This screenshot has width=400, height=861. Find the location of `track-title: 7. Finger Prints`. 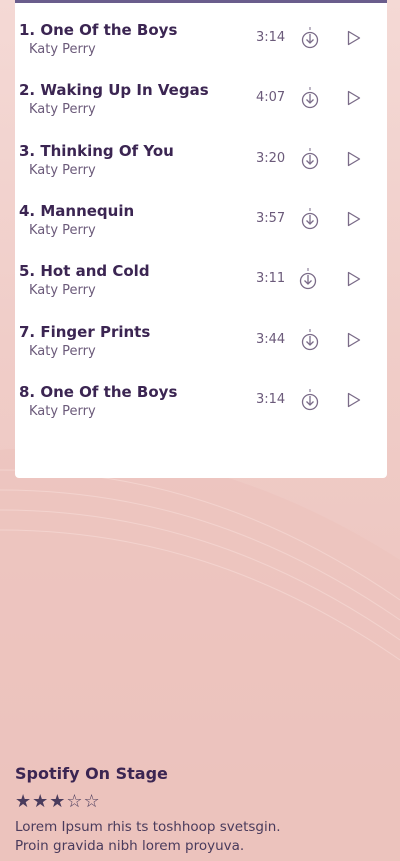

track-title: 7. Finger Prints is located at coordinates (85, 332).